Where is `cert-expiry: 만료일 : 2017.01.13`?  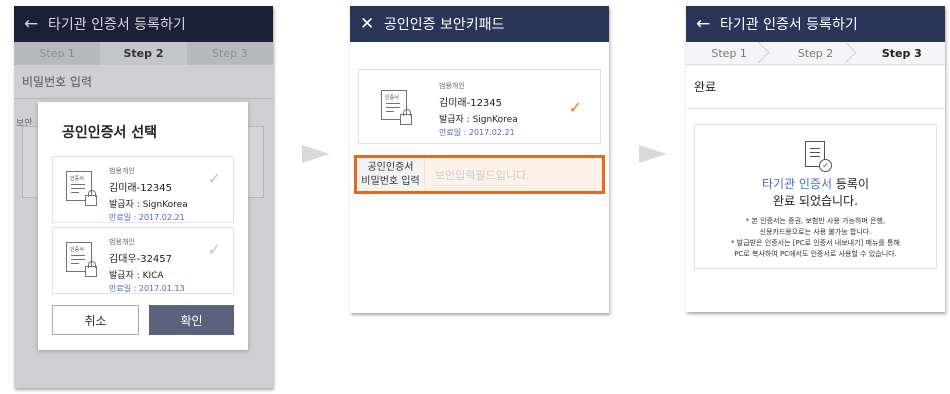 cert-expiry: 만료일 : 2017.01.13 is located at coordinates (147, 288).